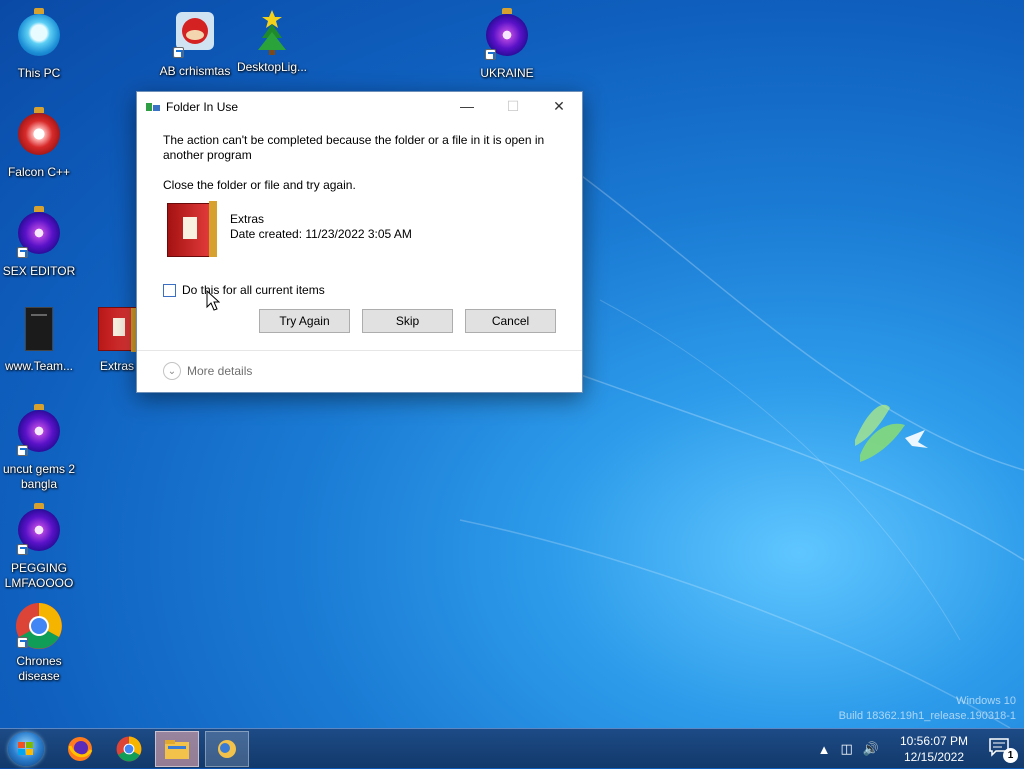 Image resolution: width=1024 pixels, height=769 pixels. I want to click on system-tray: ▲ ◫ 🔊 10:56:07 PM 12/15/2022 1, so click(918, 749).